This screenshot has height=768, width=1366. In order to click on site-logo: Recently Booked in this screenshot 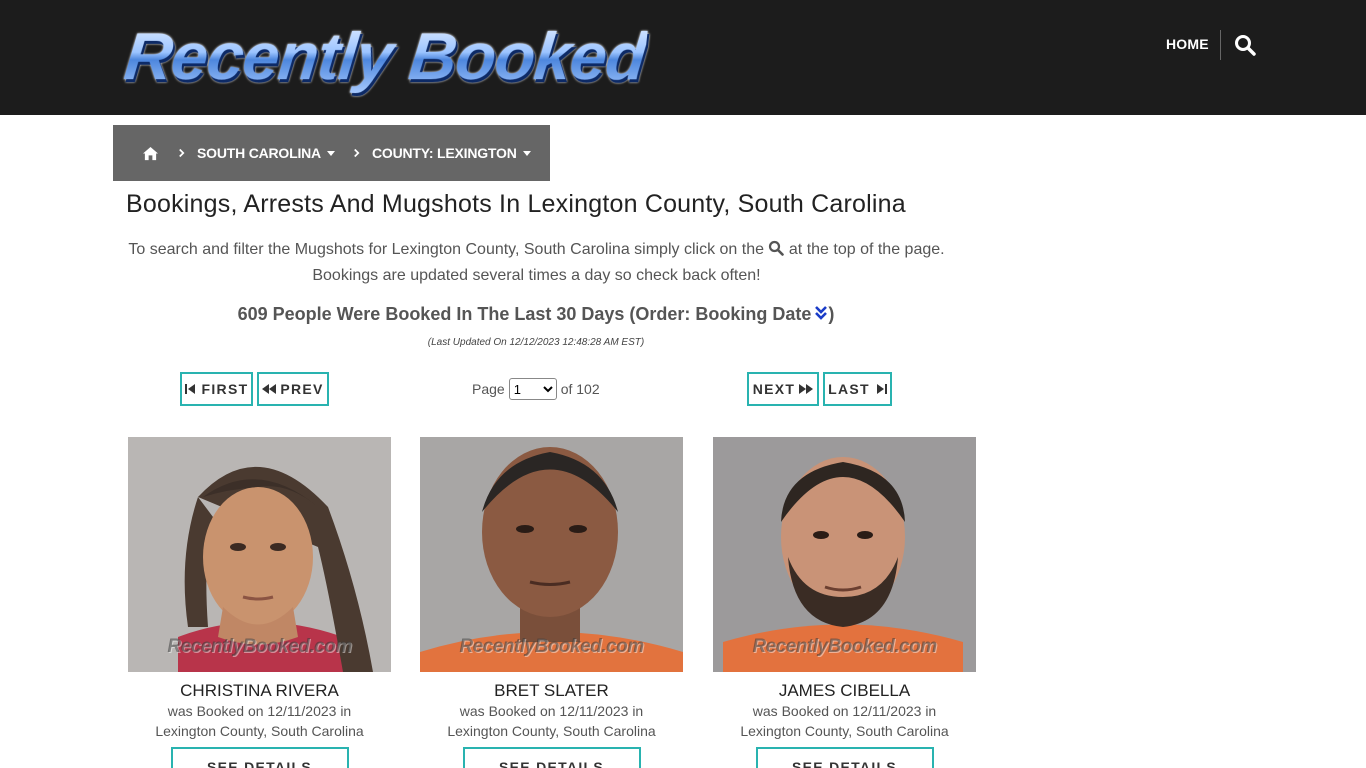, I will do `click(385, 56)`.